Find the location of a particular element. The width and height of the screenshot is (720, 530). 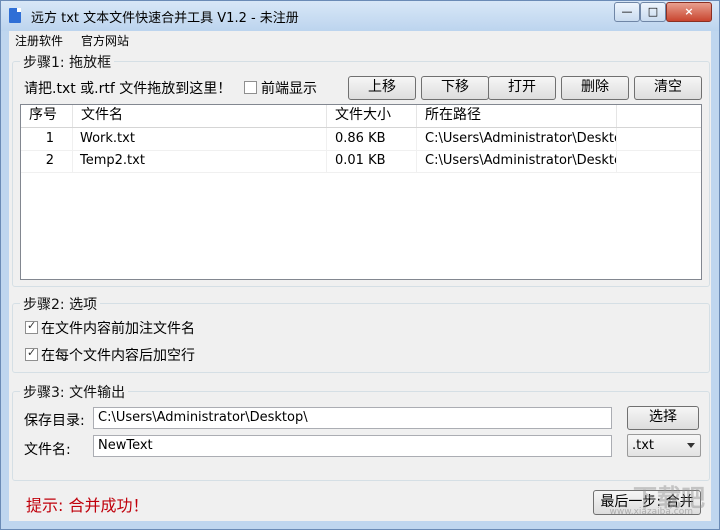

title-bar: 远方 txt 文本文件快速合并工具 V1.2 - 未注册 — □ × is located at coordinates (360, 16).